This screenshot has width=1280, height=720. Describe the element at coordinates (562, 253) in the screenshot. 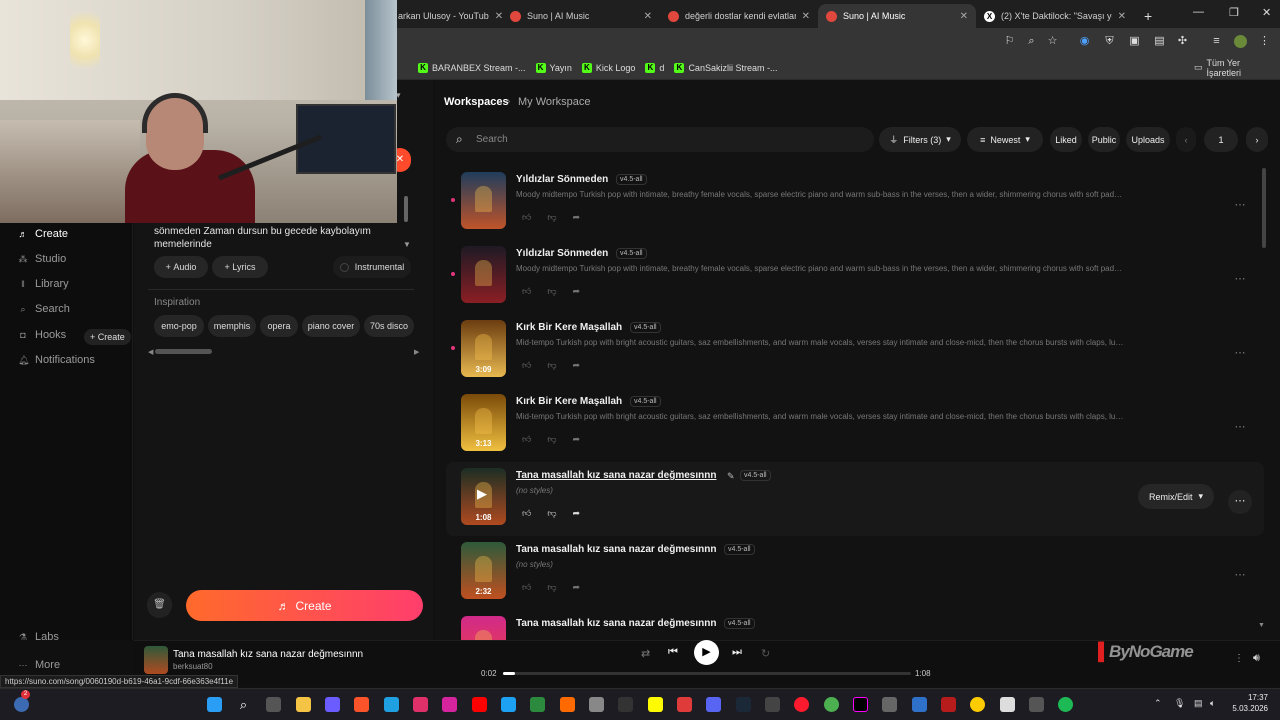

I see `song-title: Yıldızlar Sönmeden` at that location.